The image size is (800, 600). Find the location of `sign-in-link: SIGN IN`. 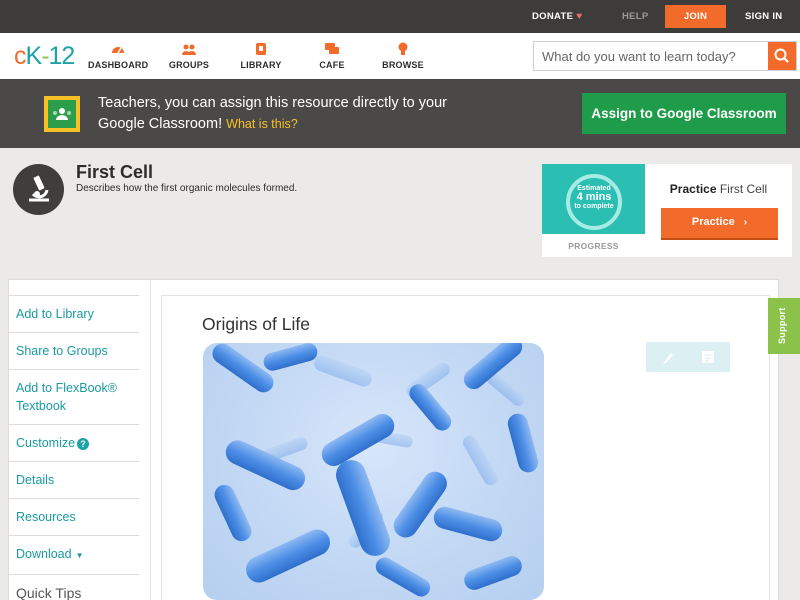

sign-in-link: SIGN IN is located at coordinates (763, 16).